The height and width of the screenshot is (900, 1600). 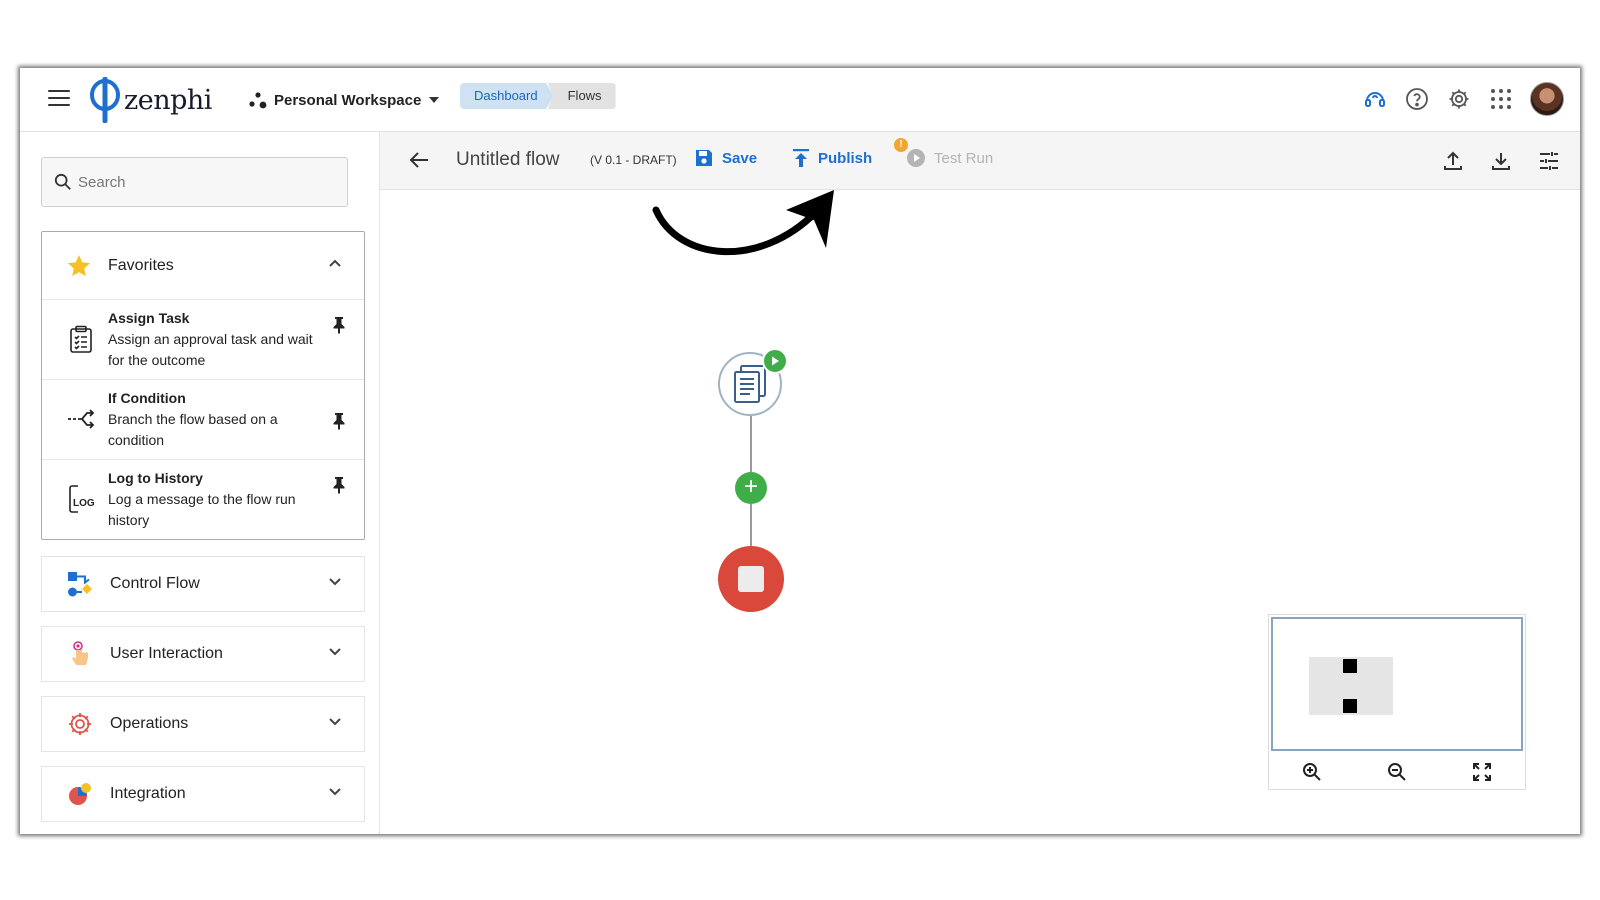 I want to click on workspace-selector: Personal Workspace, so click(x=344, y=100).